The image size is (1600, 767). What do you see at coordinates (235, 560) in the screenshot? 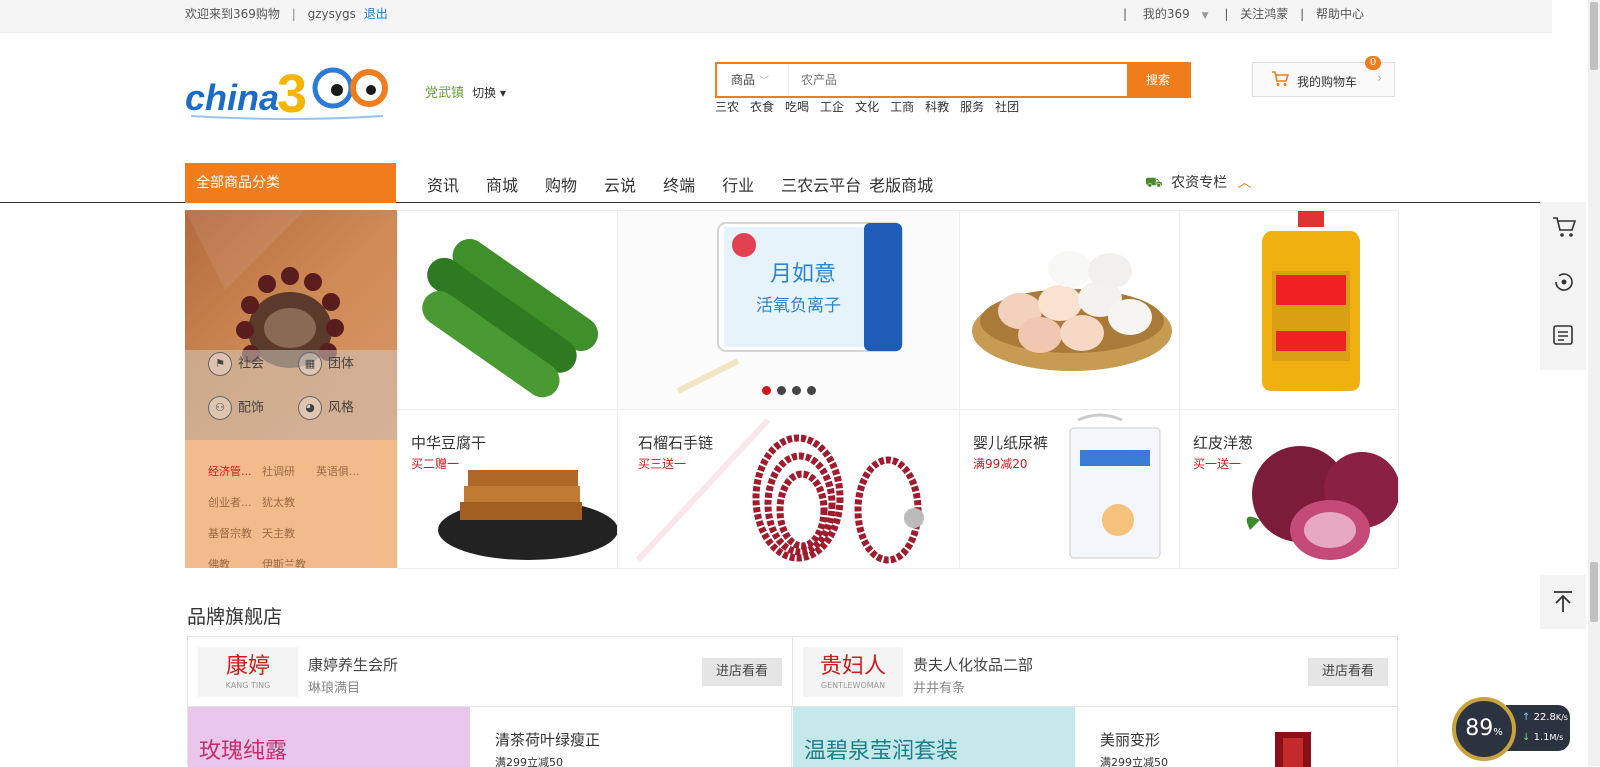
I see `sidebar-link: 佛教` at bounding box center [235, 560].